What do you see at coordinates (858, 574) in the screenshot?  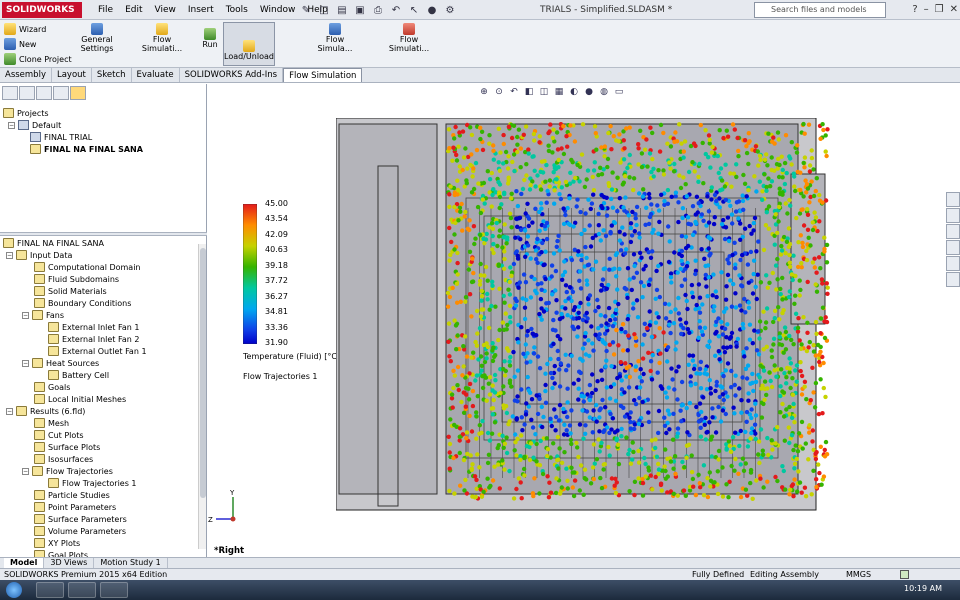 I see `status-units: MMGS` at bounding box center [858, 574].